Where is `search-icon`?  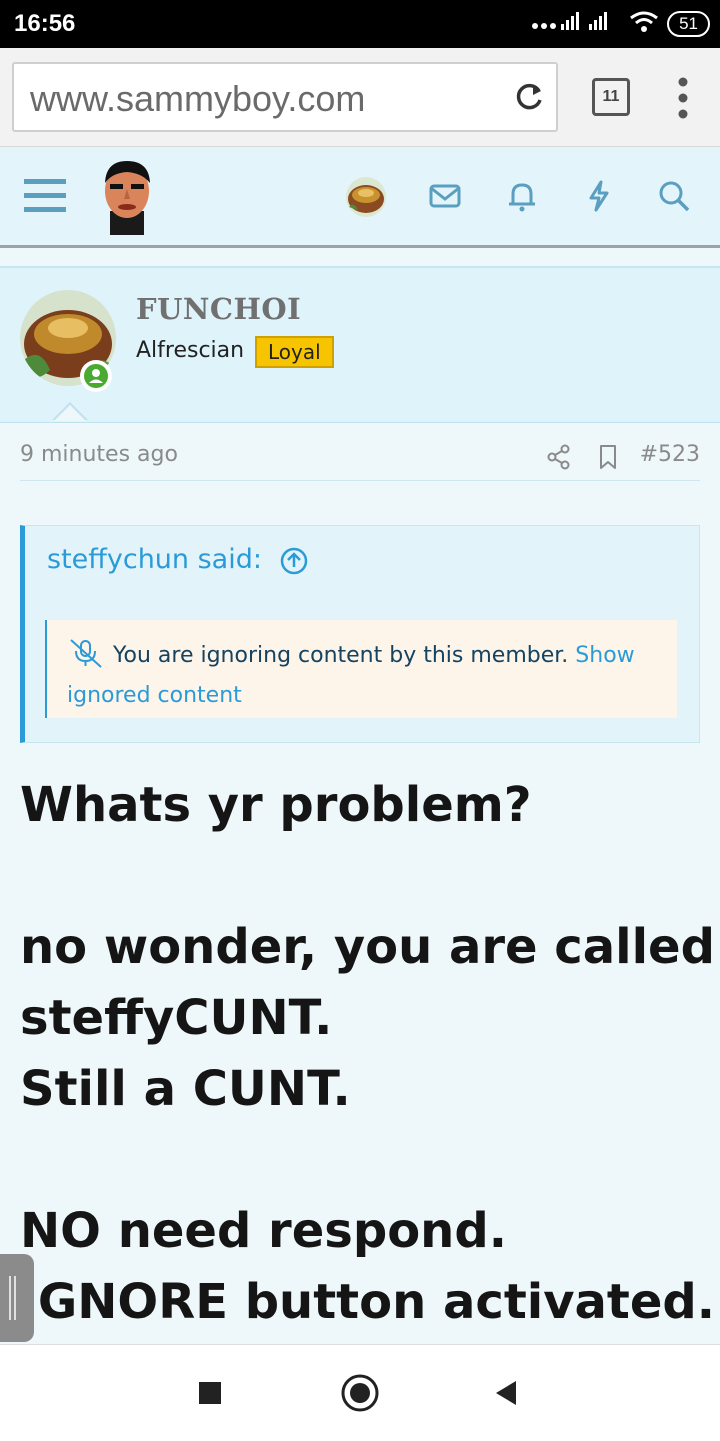
search-icon is located at coordinates (674, 198).